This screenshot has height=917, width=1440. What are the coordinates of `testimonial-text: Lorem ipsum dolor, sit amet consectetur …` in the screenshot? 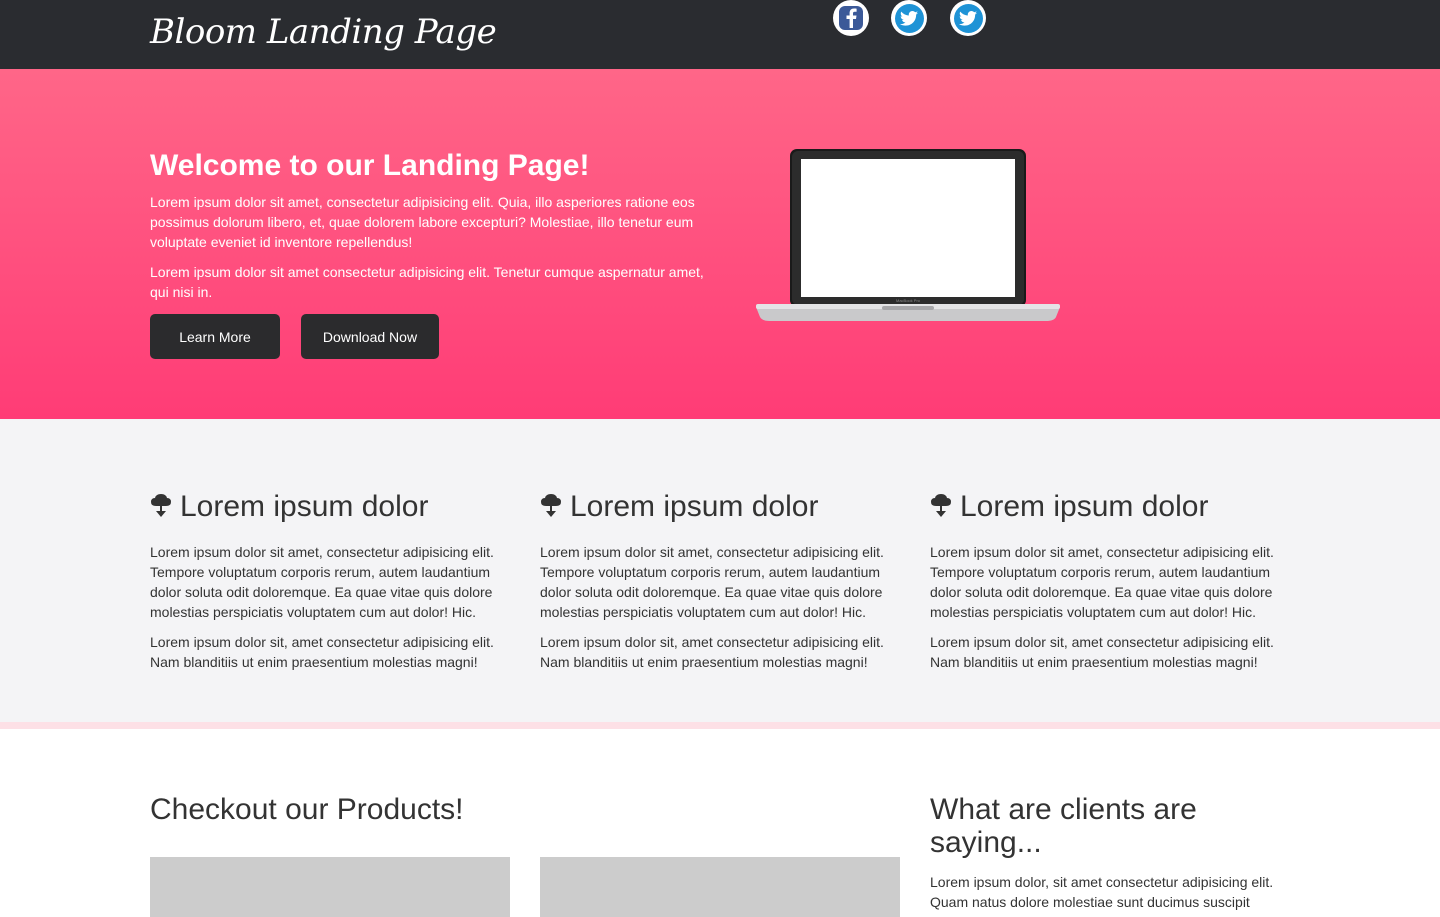 It's located at (1102, 892).